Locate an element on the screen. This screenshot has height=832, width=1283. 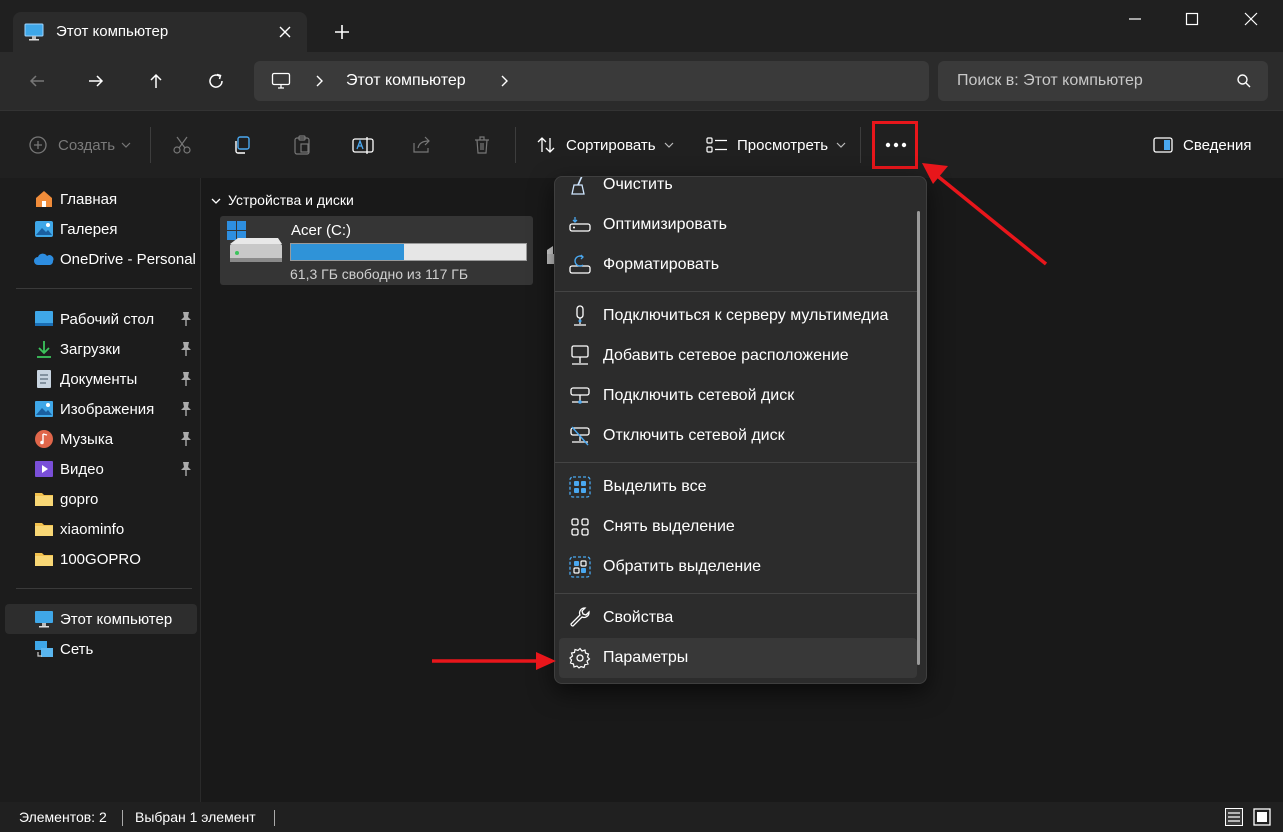
sidebar-item-label: Видео is located at coordinates (82, 469).